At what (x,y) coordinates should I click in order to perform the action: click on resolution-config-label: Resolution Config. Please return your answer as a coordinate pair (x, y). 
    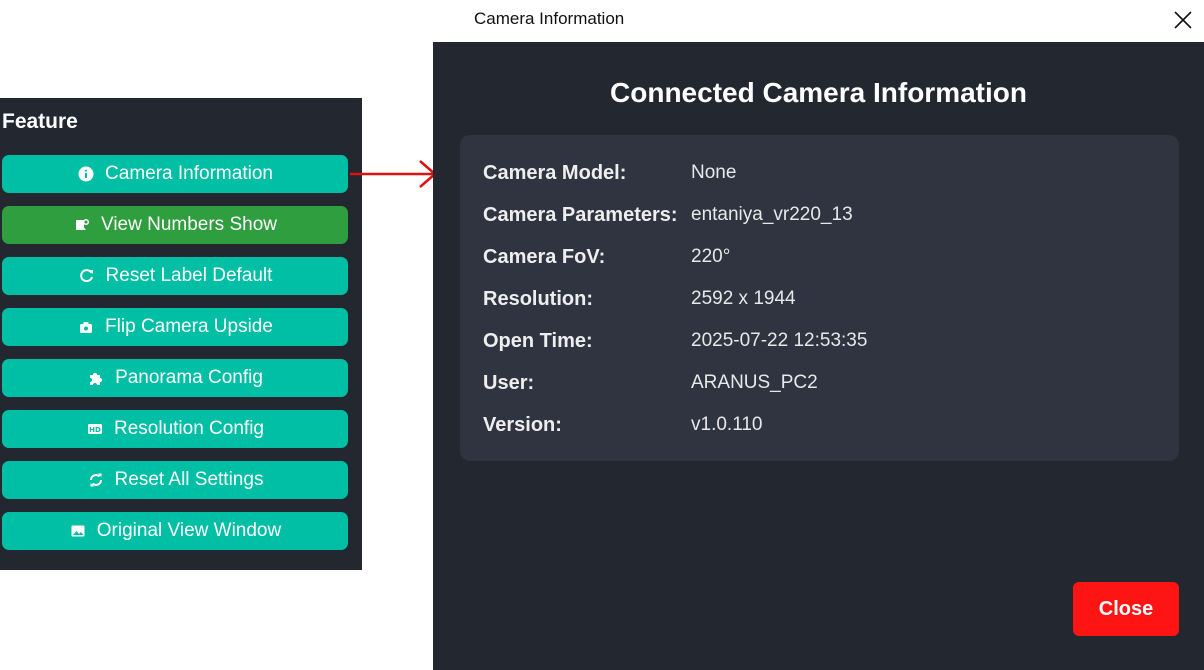
    Looking at the image, I should click on (189, 428).